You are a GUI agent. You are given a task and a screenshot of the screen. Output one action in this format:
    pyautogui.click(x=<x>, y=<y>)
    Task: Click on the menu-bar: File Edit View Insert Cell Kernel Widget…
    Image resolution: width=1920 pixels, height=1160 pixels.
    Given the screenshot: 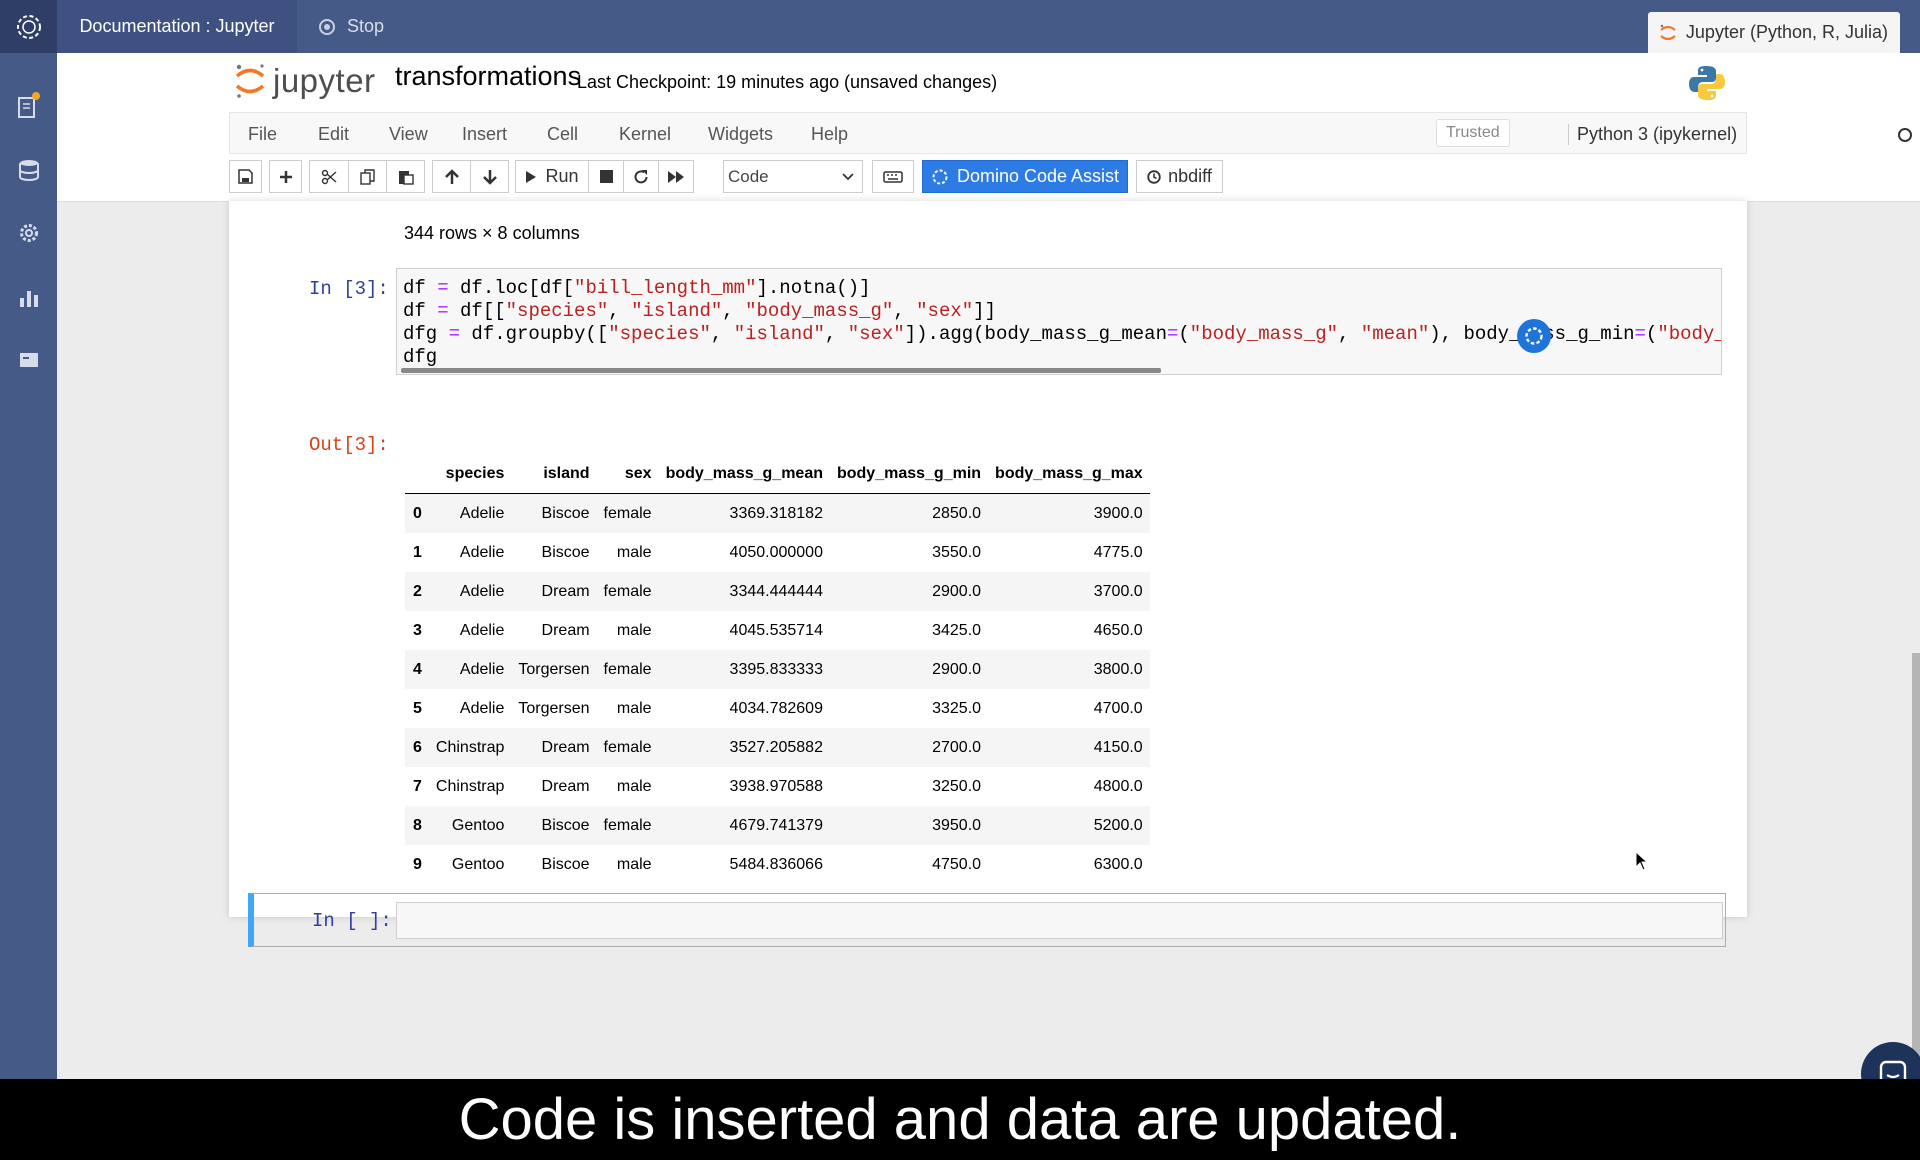 What is the action you would take?
    pyautogui.click(x=1070, y=133)
    